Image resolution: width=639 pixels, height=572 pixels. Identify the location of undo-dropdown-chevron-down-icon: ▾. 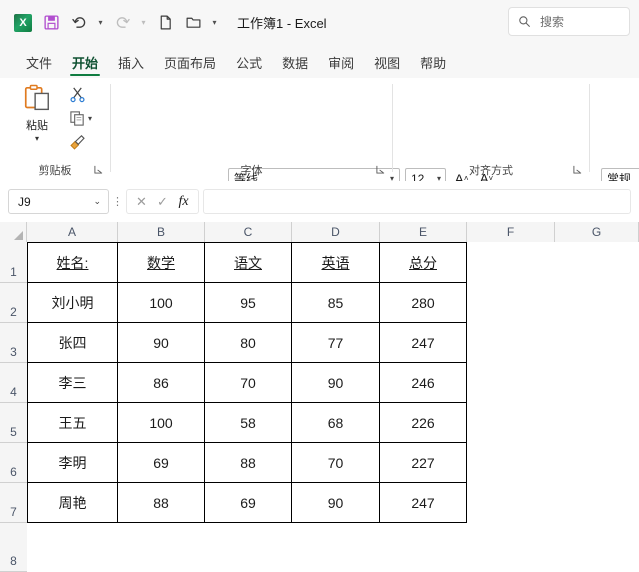
(100, 23).